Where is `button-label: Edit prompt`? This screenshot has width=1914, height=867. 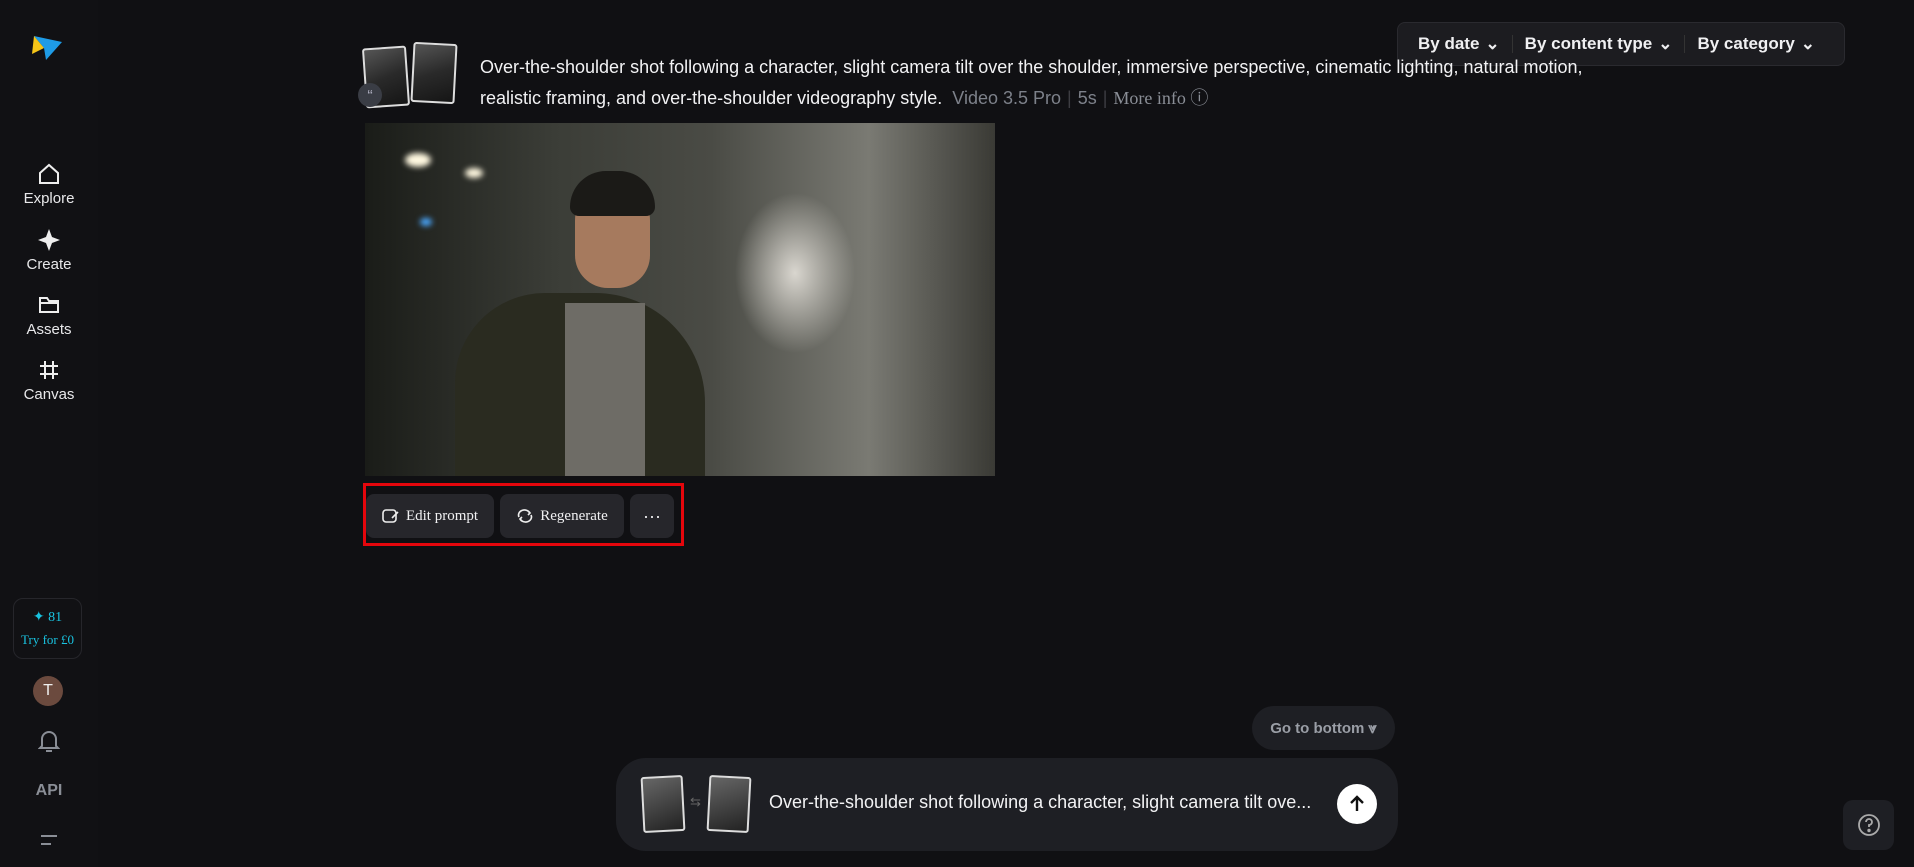
button-label: Edit prompt is located at coordinates (442, 515).